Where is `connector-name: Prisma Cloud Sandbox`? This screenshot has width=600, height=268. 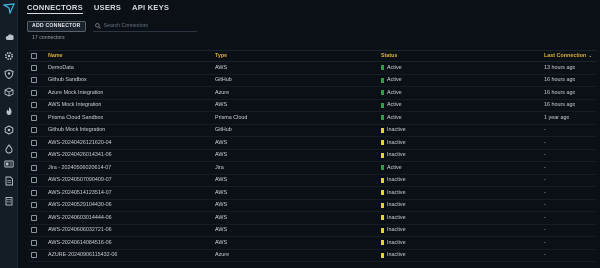
connector-name: Prisma Cloud Sandbox is located at coordinates (75, 118).